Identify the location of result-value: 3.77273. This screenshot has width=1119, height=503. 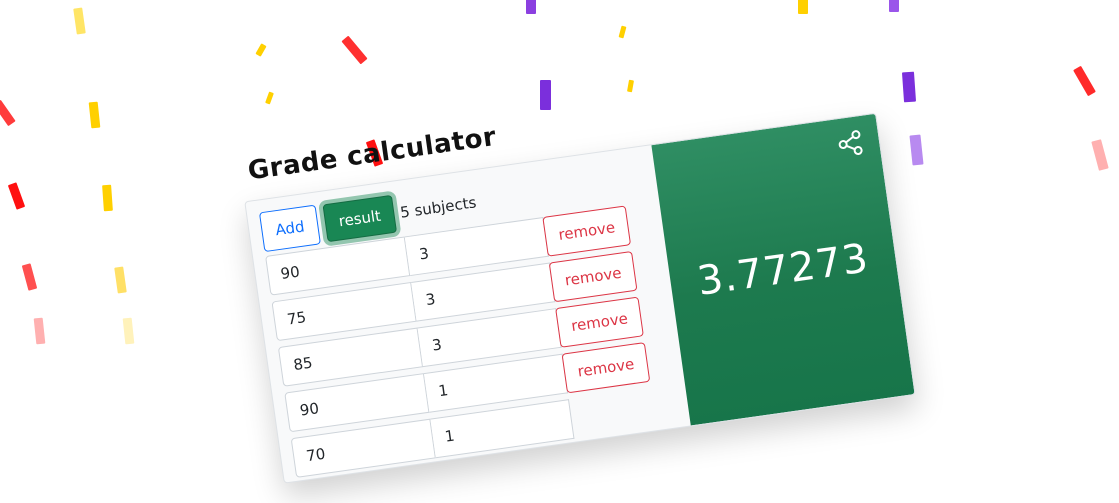
(783, 269).